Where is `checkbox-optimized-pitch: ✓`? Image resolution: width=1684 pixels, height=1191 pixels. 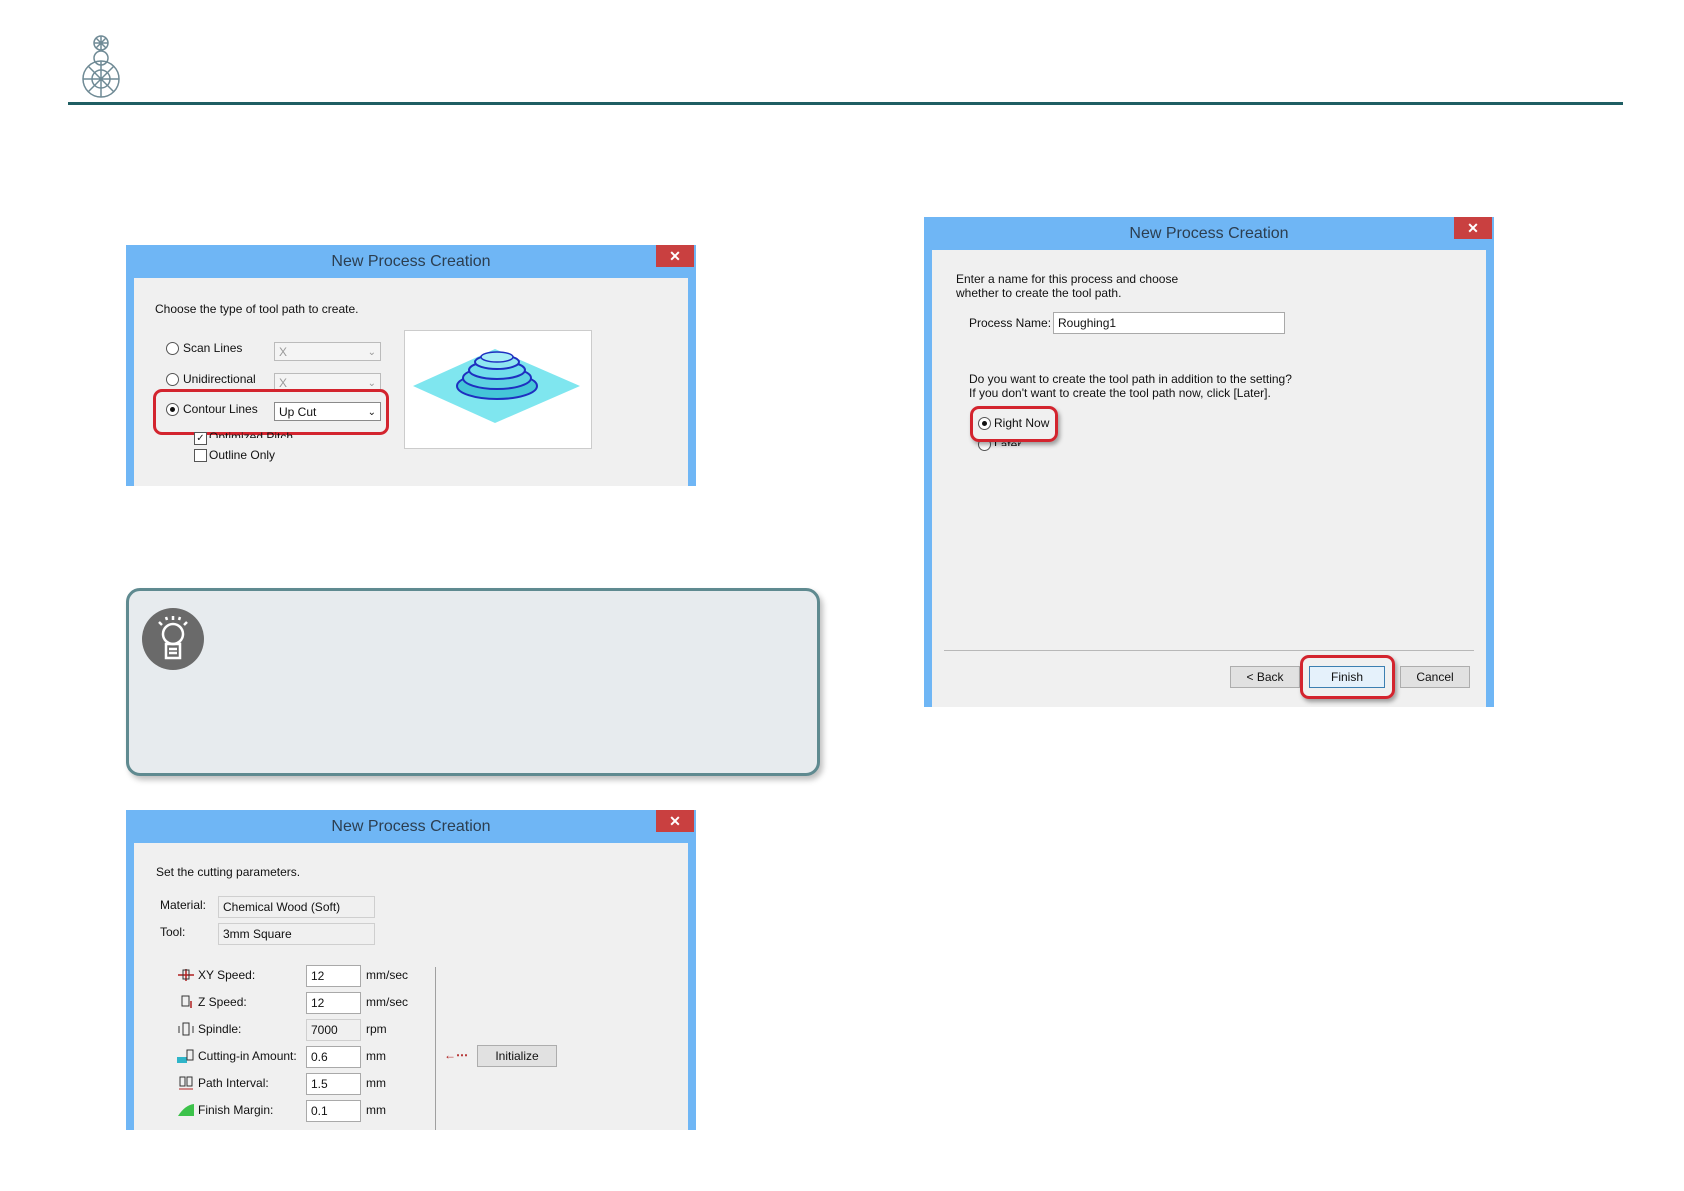
checkbox-optimized-pitch: ✓ is located at coordinates (200, 438).